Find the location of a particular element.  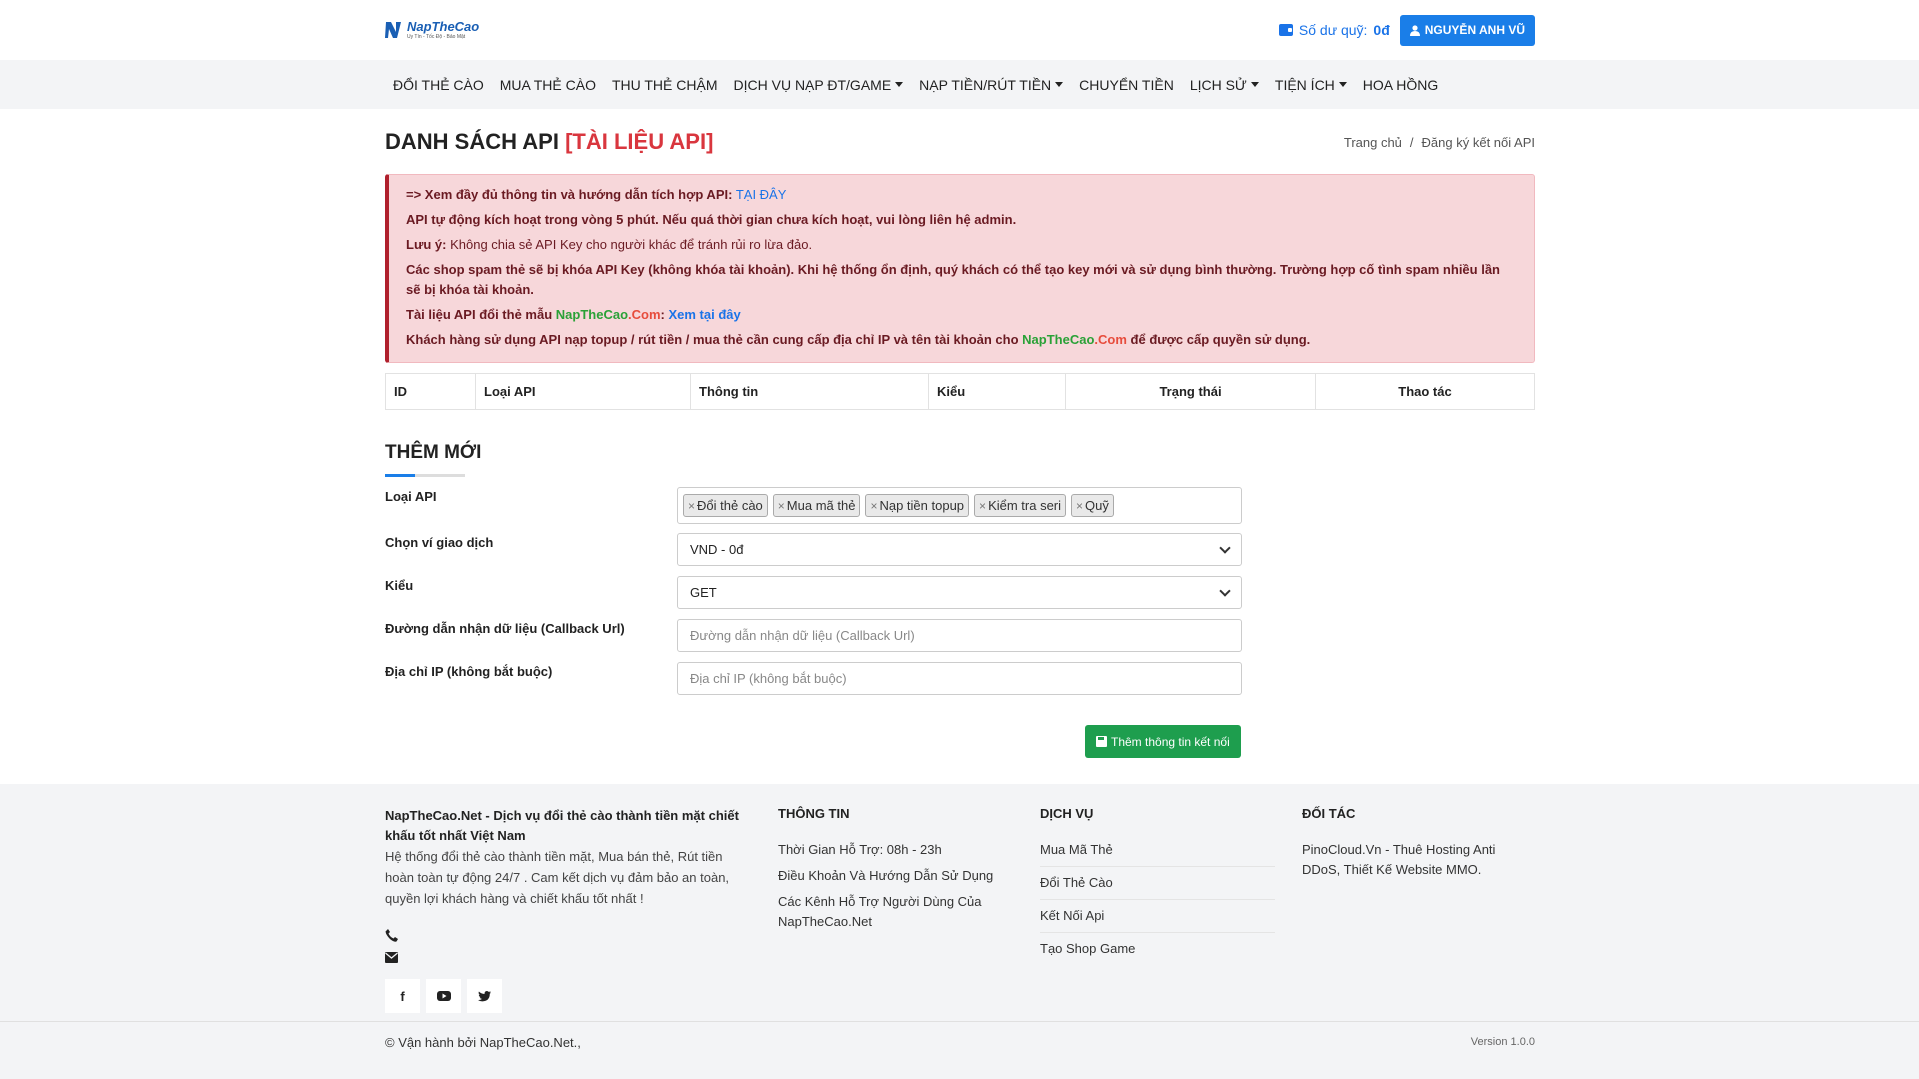

wallet-label: Chọn ví giao dịch is located at coordinates (439, 542).